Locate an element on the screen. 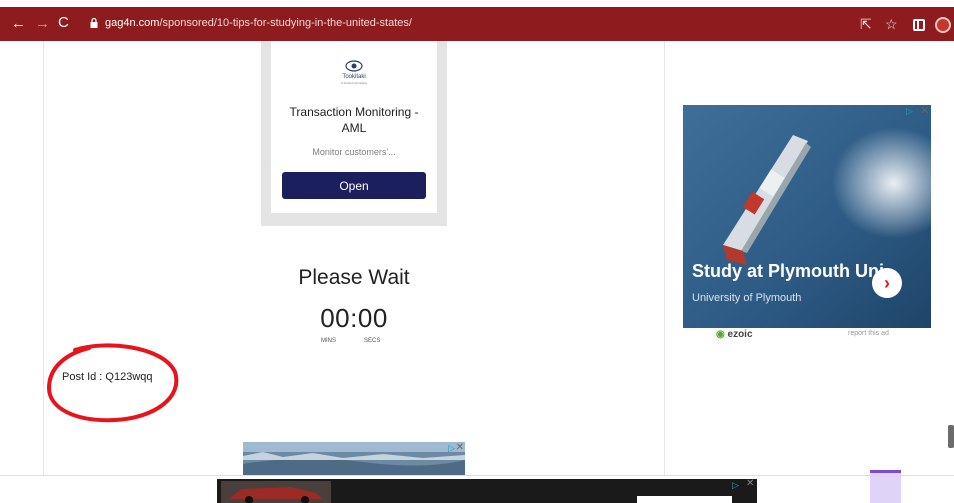  url-host: gag4n.com is located at coordinates (132, 23).